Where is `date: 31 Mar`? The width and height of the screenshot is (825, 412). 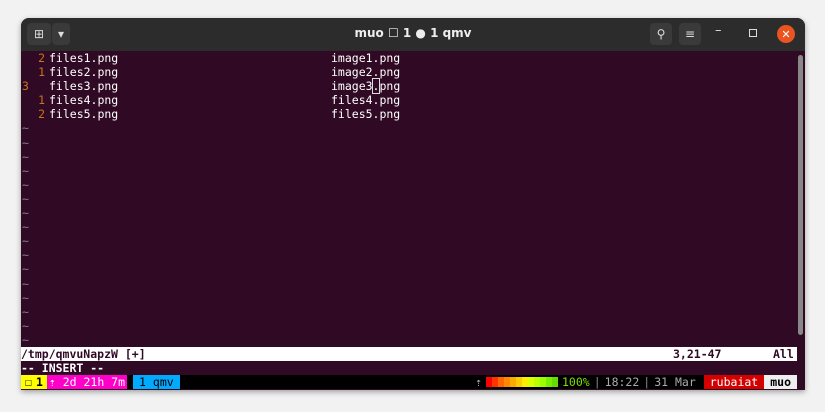 date: 31 Mar is located at coordinates (675, 382).